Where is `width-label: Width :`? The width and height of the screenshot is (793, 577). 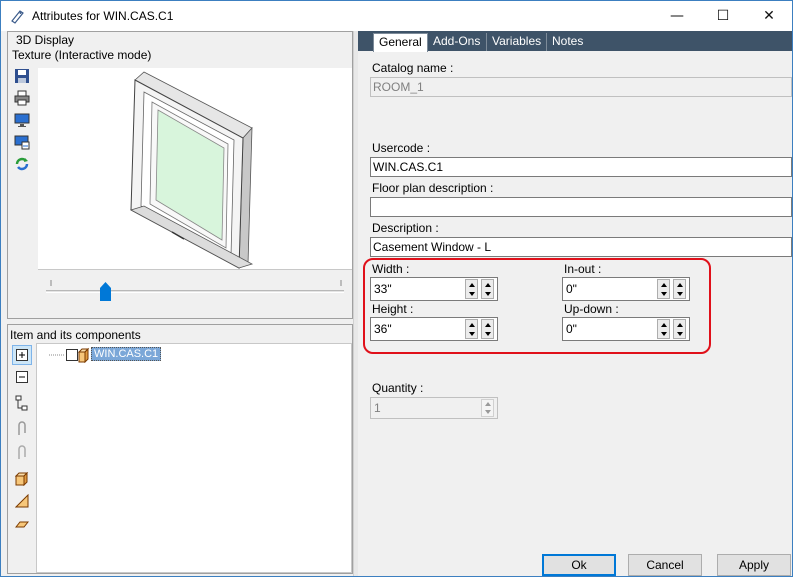 width-label: Width : is located at coordinates (391, 269).